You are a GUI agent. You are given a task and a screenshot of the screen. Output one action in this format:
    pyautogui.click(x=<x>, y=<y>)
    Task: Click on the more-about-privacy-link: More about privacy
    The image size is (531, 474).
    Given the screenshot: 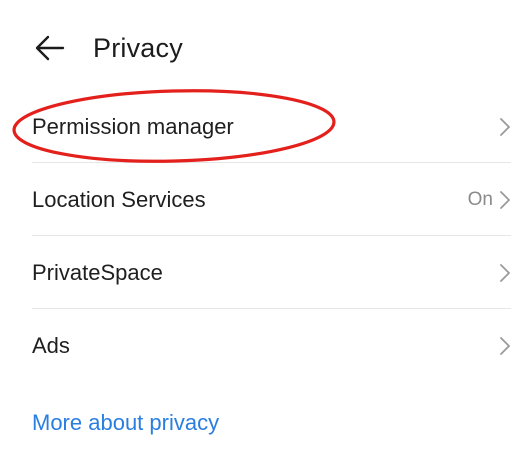 What is the action you would take?
    pyautogui.click(x=125, y=423)
    